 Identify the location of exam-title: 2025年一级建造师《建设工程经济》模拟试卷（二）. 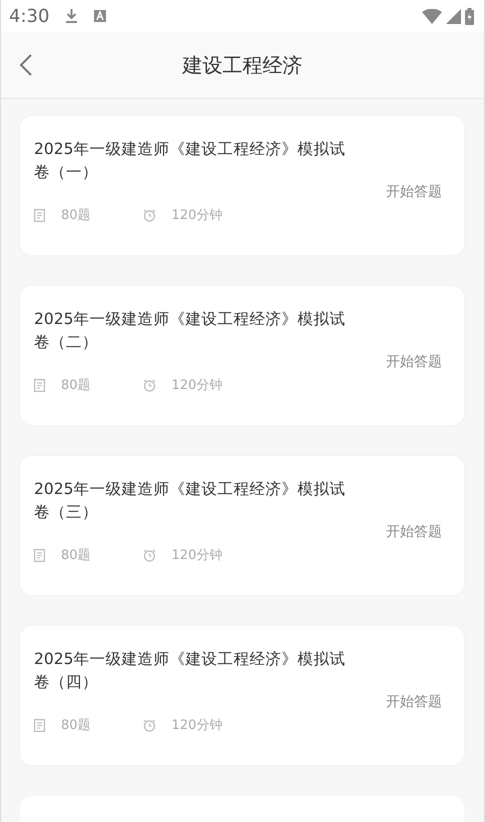
(190, 331).